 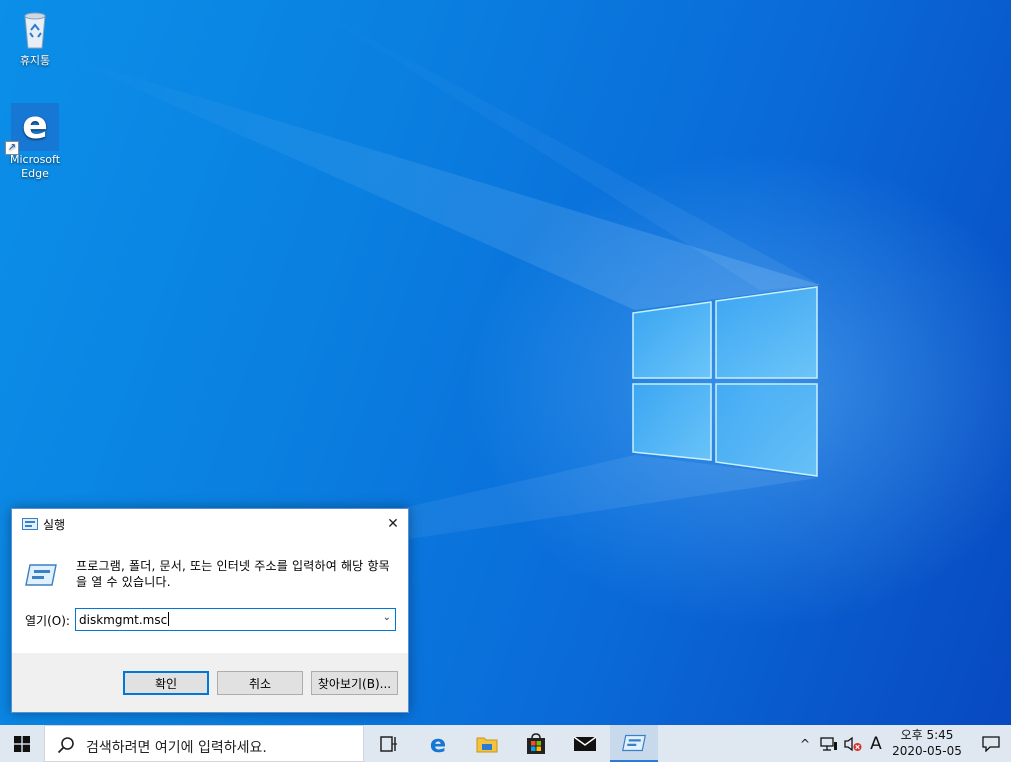 I want to click on command-input: diskmgmt.msc ⌄, so click(x=235, y=619).